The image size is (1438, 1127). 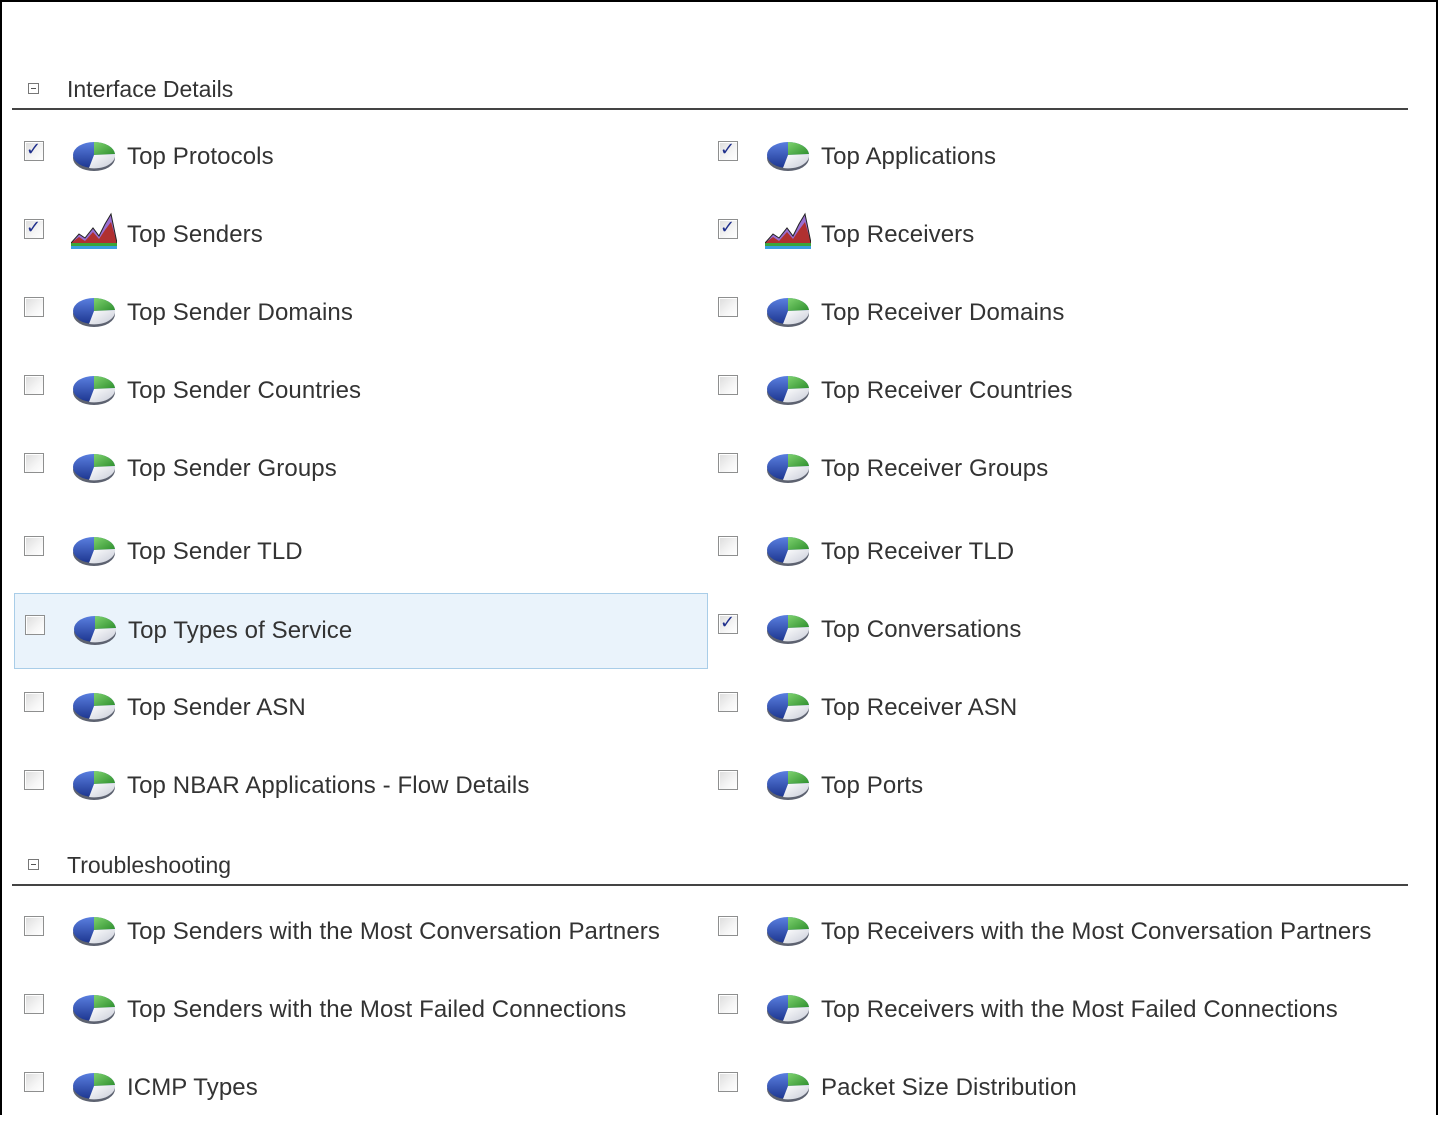 I want to click on report-option-label: Top NBAR Applications - Flow Details, so click(x=328, y=786).